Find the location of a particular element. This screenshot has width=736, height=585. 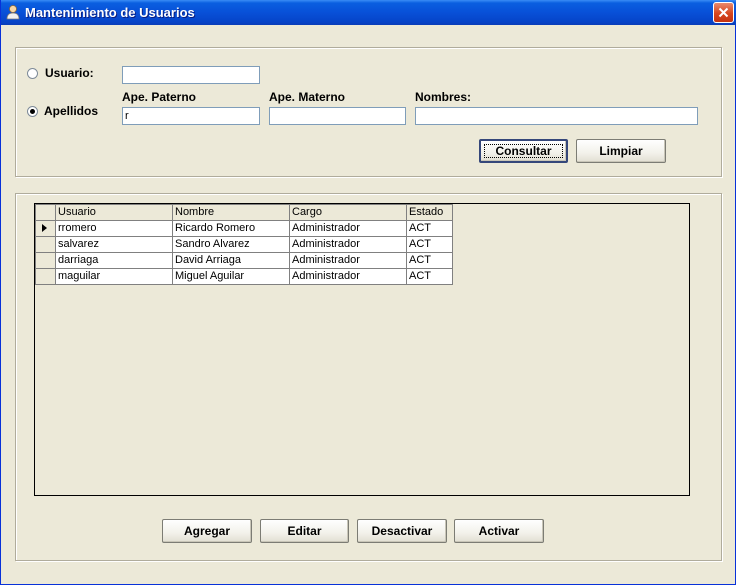

header-row: Usuario Nombre Cargo Estado is located at coordinates (244, 212).